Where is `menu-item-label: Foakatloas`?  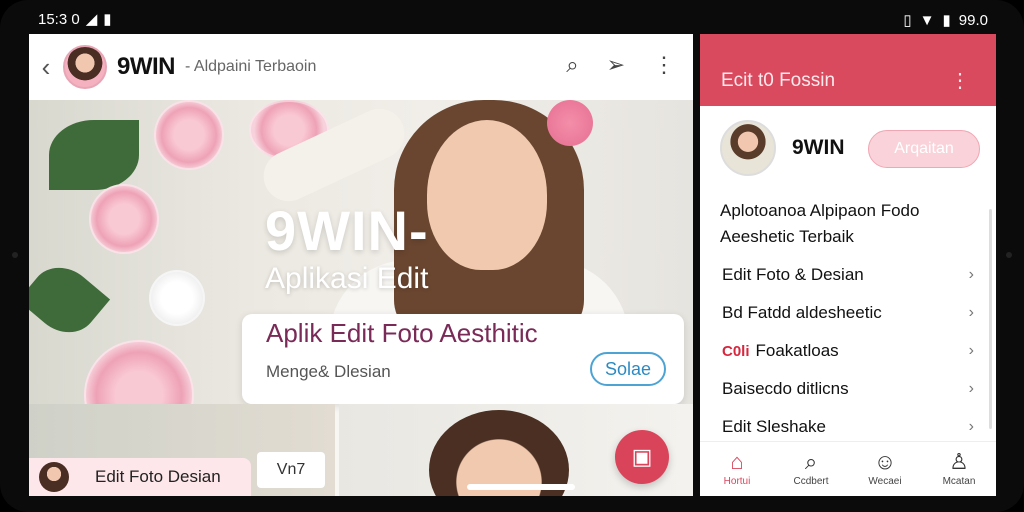
menu-item-label: Foakatloas is located at coordinates (797, 350).